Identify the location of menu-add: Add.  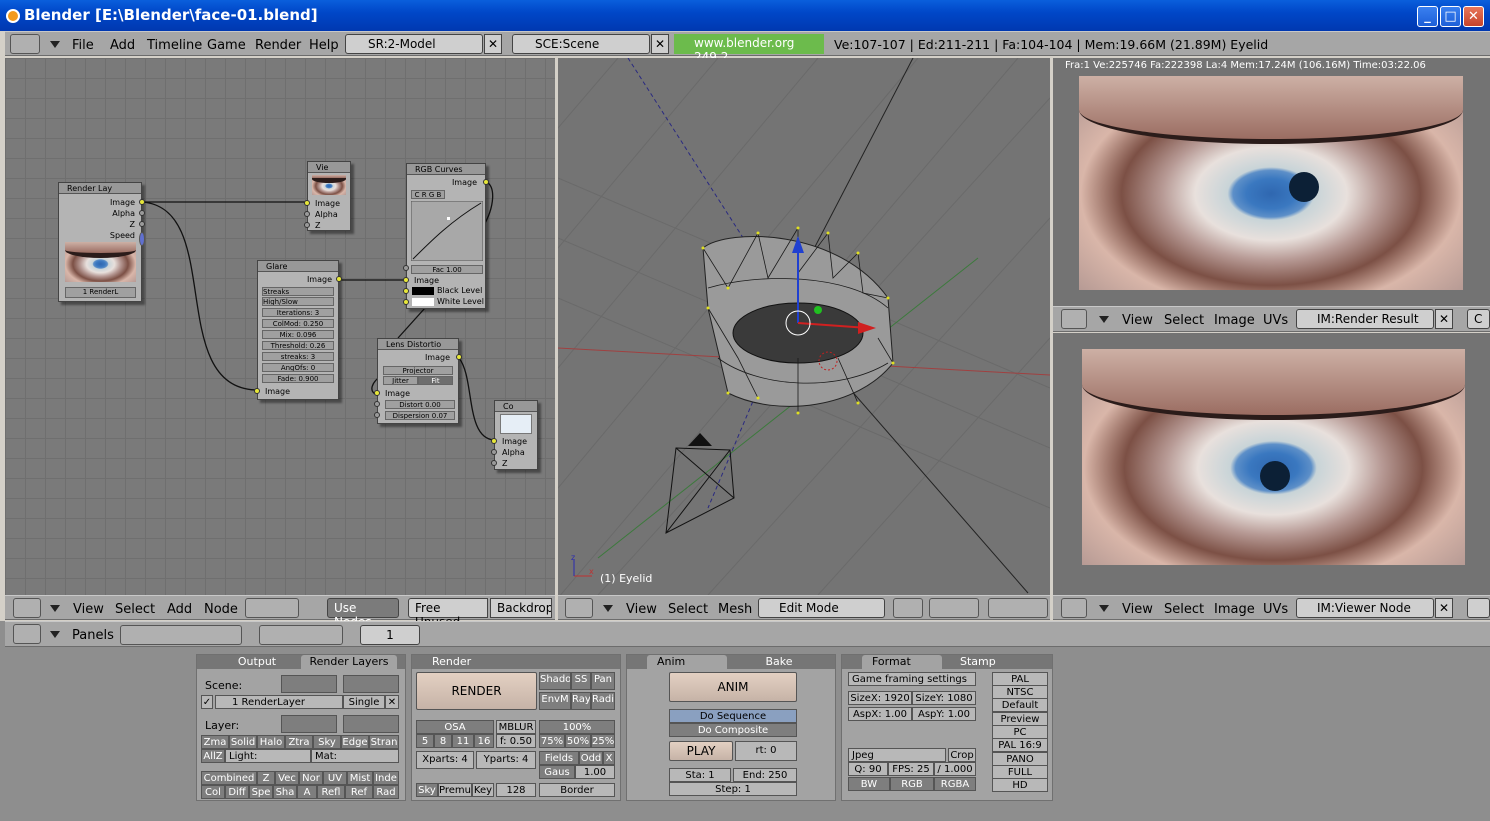
(179, 609).